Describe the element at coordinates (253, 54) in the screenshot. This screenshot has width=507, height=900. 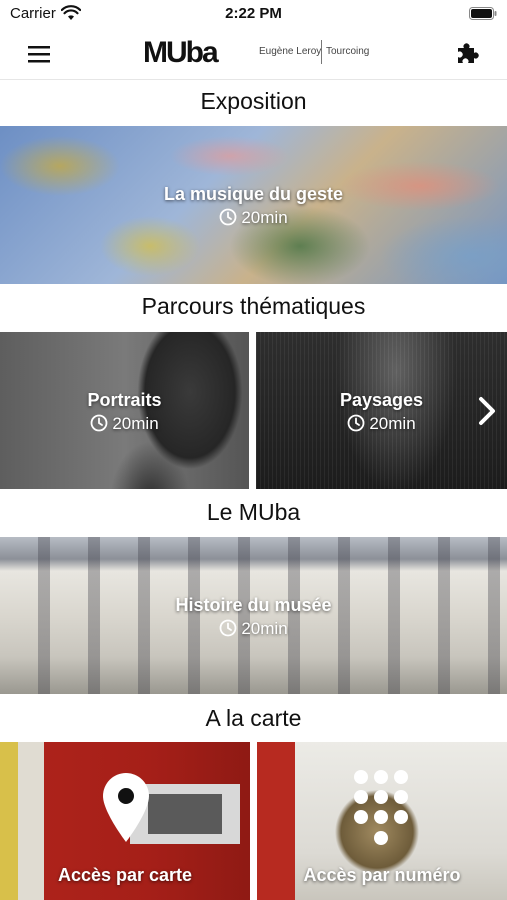
I see `nav-bar: MUba Eugène Leroy Tourcoing` at that location.